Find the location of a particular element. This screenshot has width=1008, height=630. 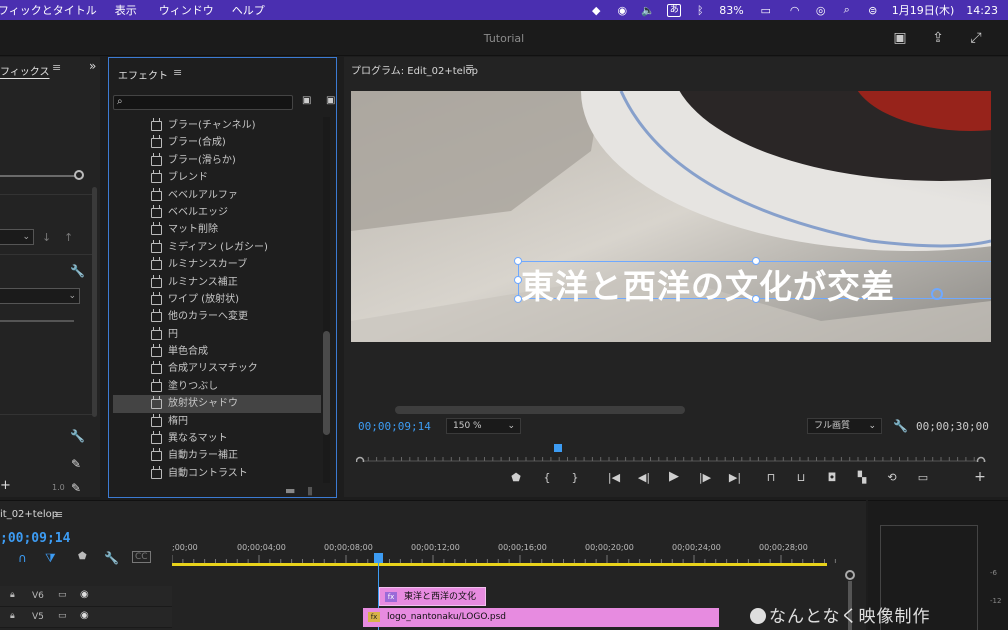

text-bounding-box: 東洋と西洋の文化が交差 is located at coordinates (754, 283).